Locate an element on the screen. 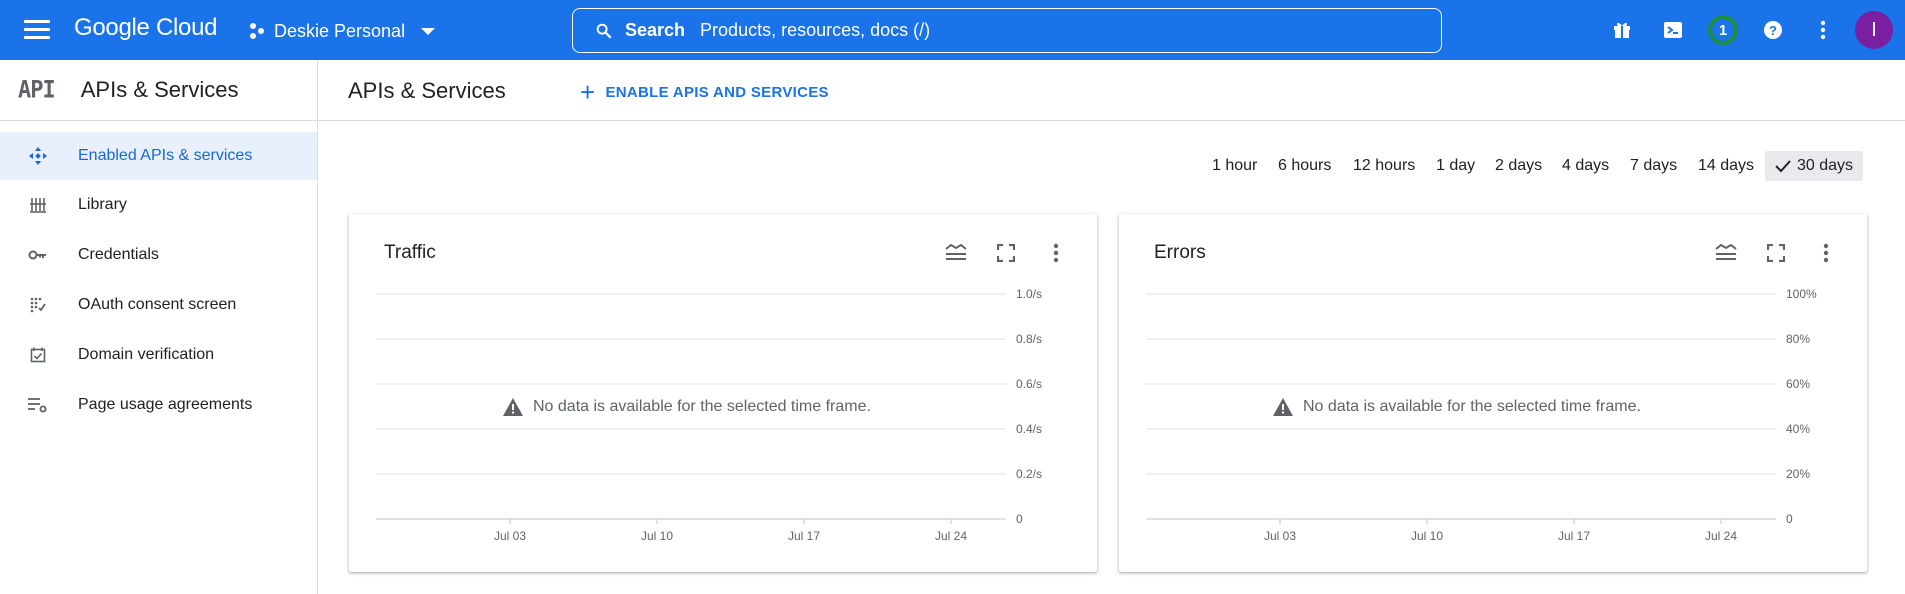  time-range-7-days: 7 days is located at coordinates (1653, 166).